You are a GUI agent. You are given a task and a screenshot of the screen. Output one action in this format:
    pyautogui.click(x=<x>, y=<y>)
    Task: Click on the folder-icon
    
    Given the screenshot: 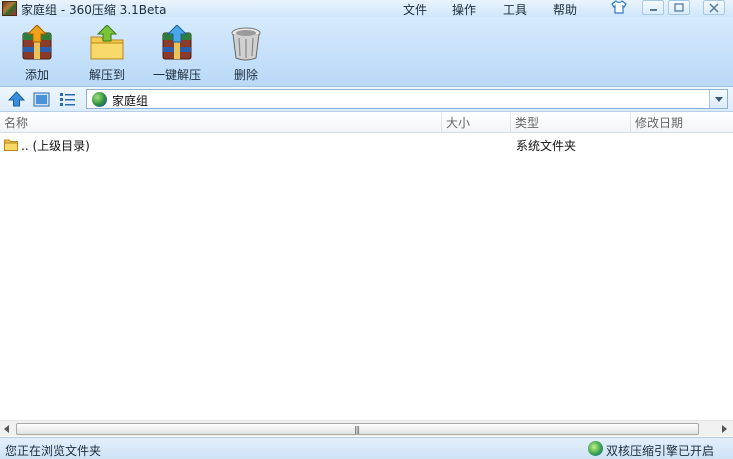 What is the action you would take?
    pyautogui.click(x=11, y=144)
    